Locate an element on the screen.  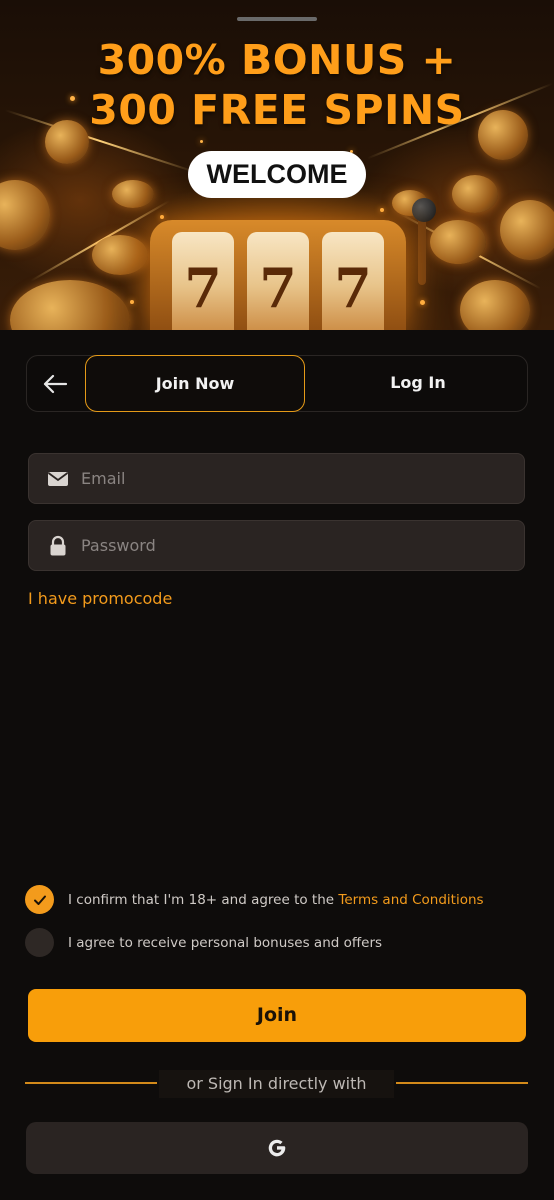
envelope-icon is located at coordinates (58, 479).